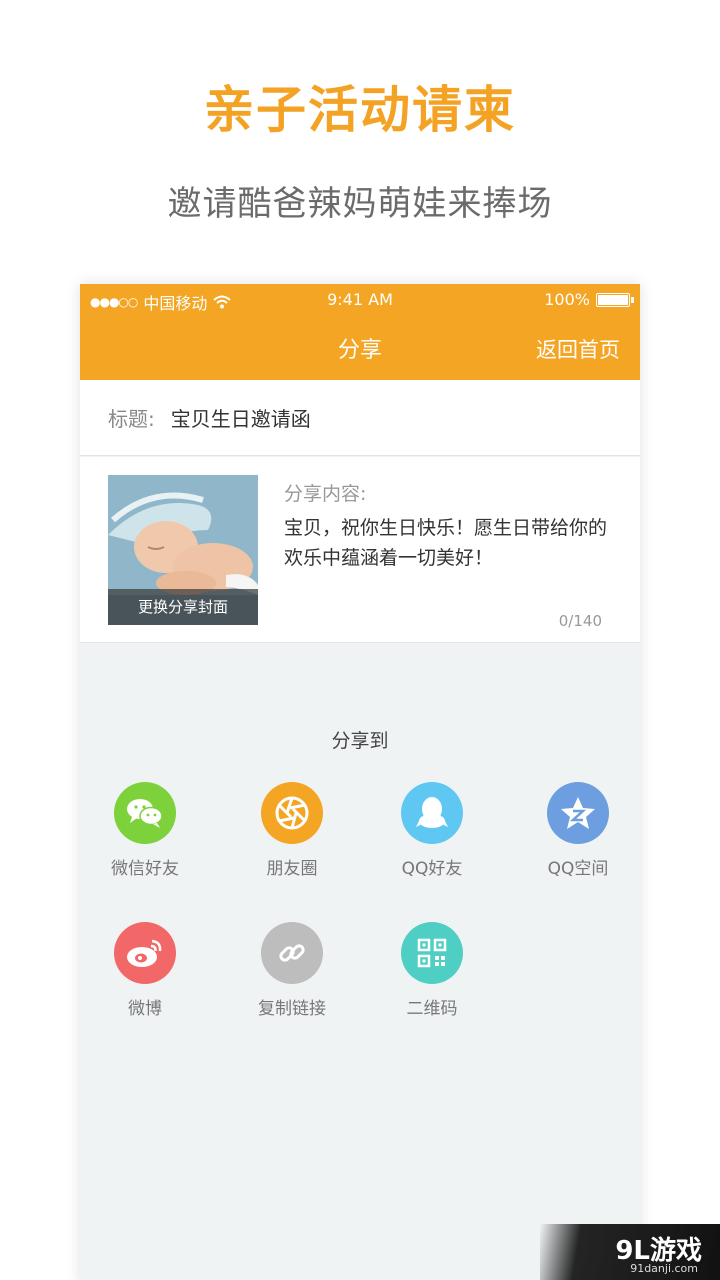 This screenshot has width=720, height=1280. What do you see at coordinates (145, 869) in the screenshot?
I see `share-label: 微信好友` at bounding box center [145, 869].